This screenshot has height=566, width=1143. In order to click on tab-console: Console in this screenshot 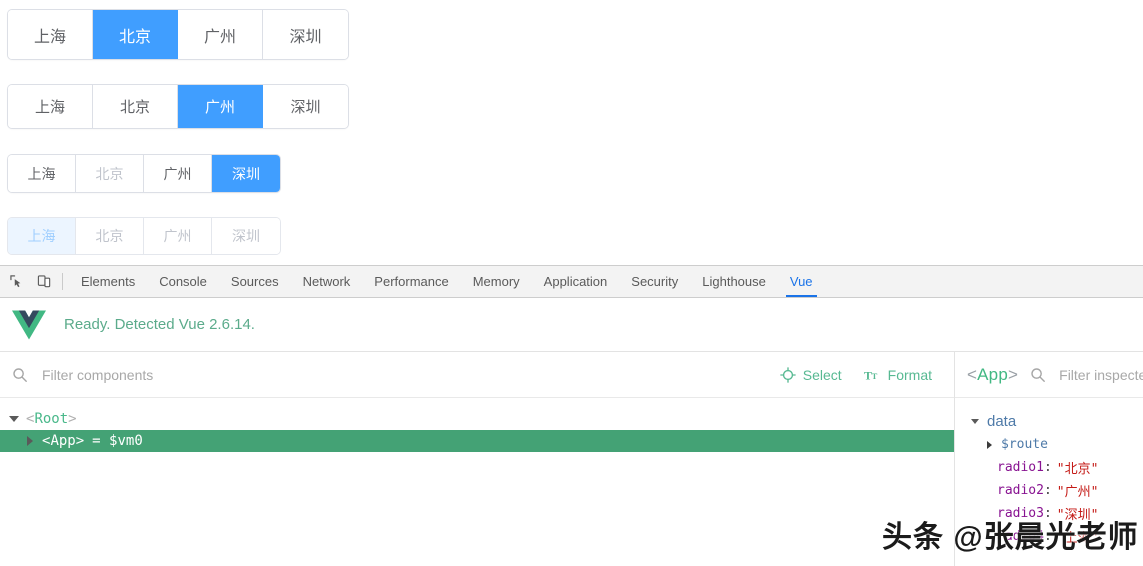, I will do `click(183, 281)`.